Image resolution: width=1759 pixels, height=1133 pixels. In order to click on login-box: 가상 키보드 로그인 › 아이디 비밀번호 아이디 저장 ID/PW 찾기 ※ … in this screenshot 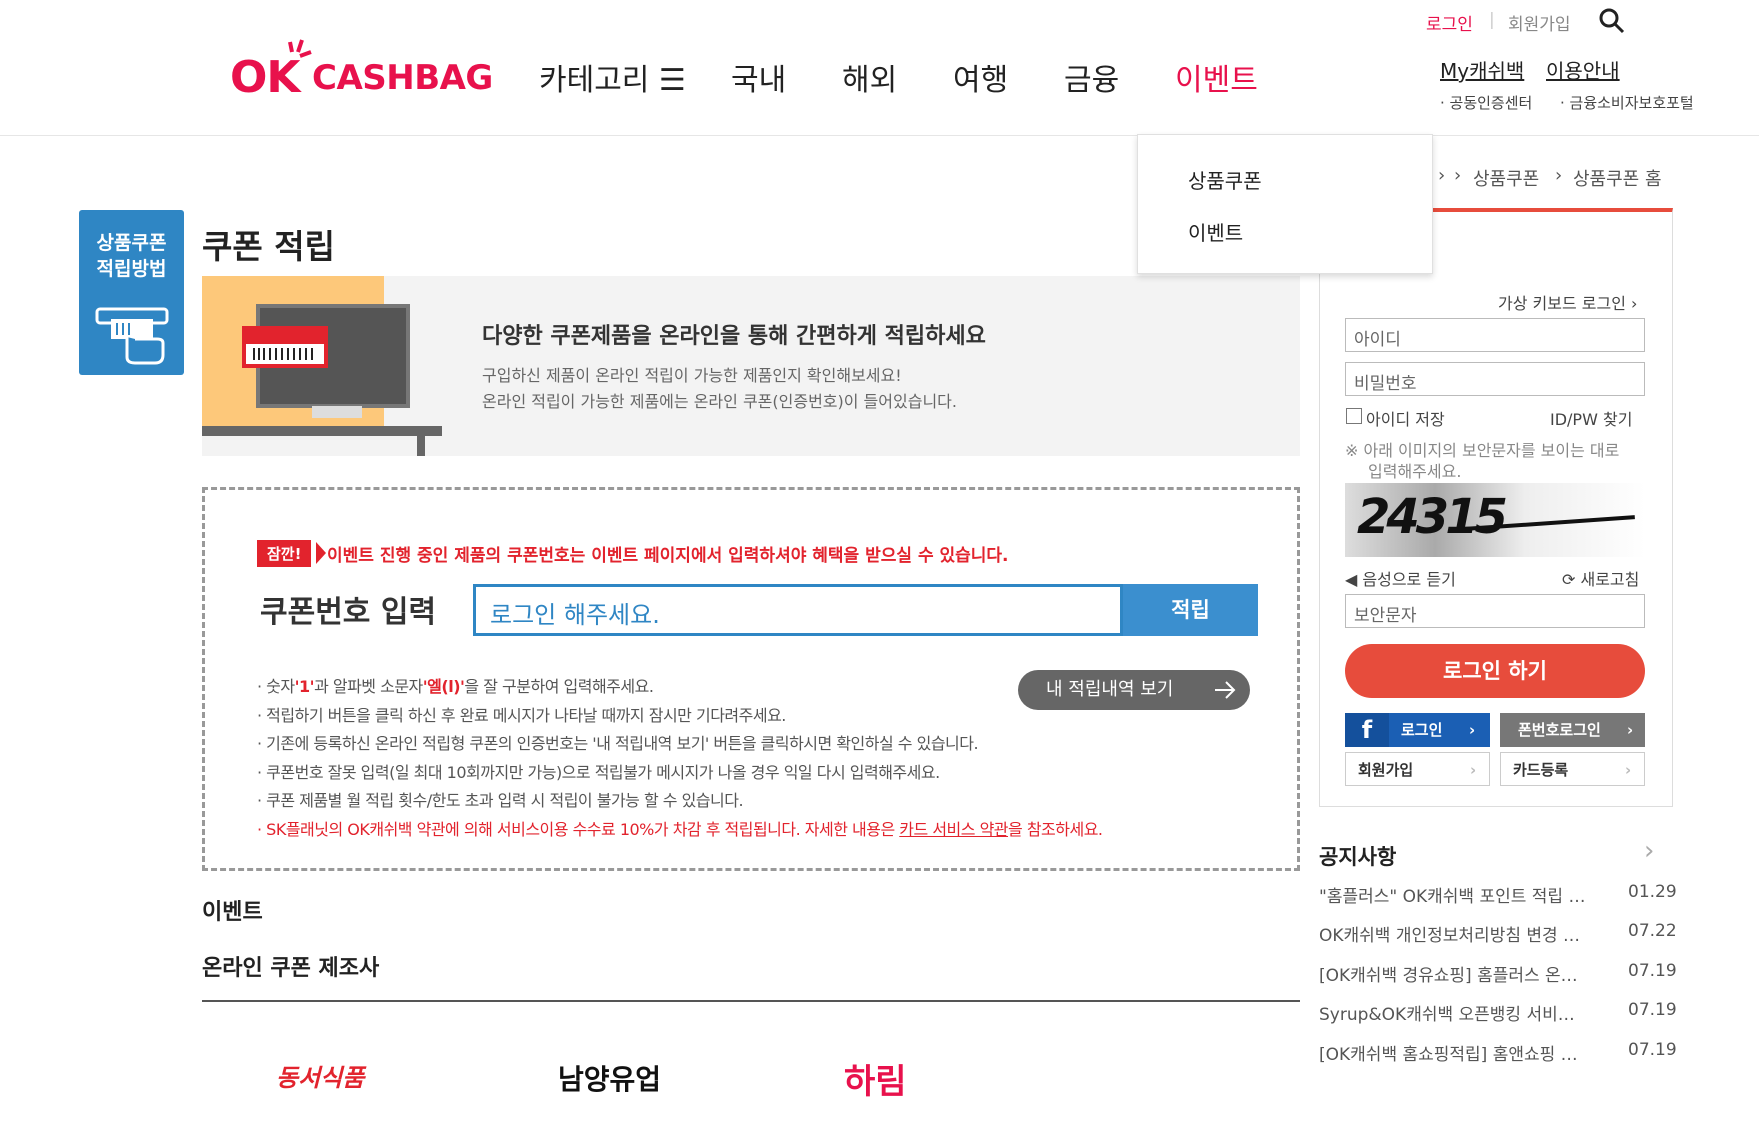, I will do `click(1496, 507)`.